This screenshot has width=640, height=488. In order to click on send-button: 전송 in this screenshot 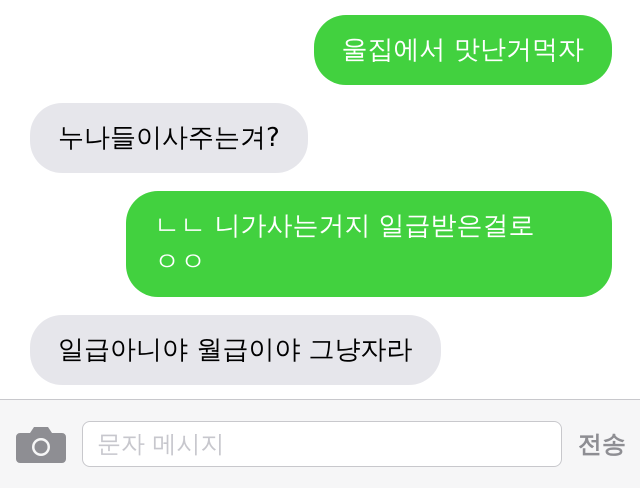, I will do `click(602, 444)`.